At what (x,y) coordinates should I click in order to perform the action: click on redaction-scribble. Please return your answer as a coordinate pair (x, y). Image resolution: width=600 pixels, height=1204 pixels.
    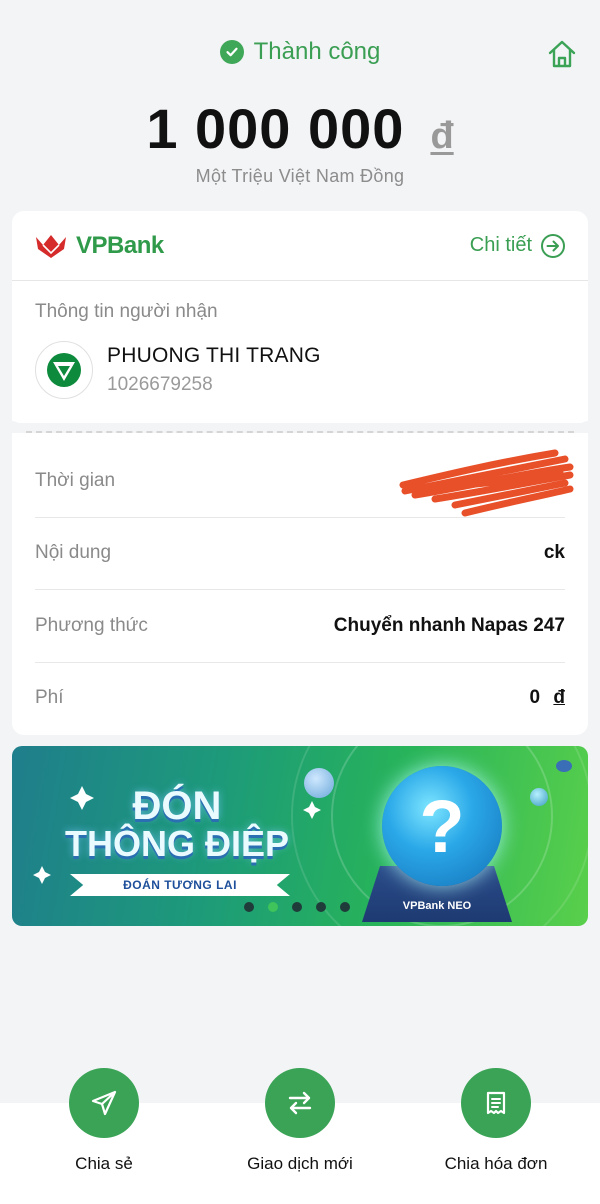
    Looking at the image, I should click on (486, 483).